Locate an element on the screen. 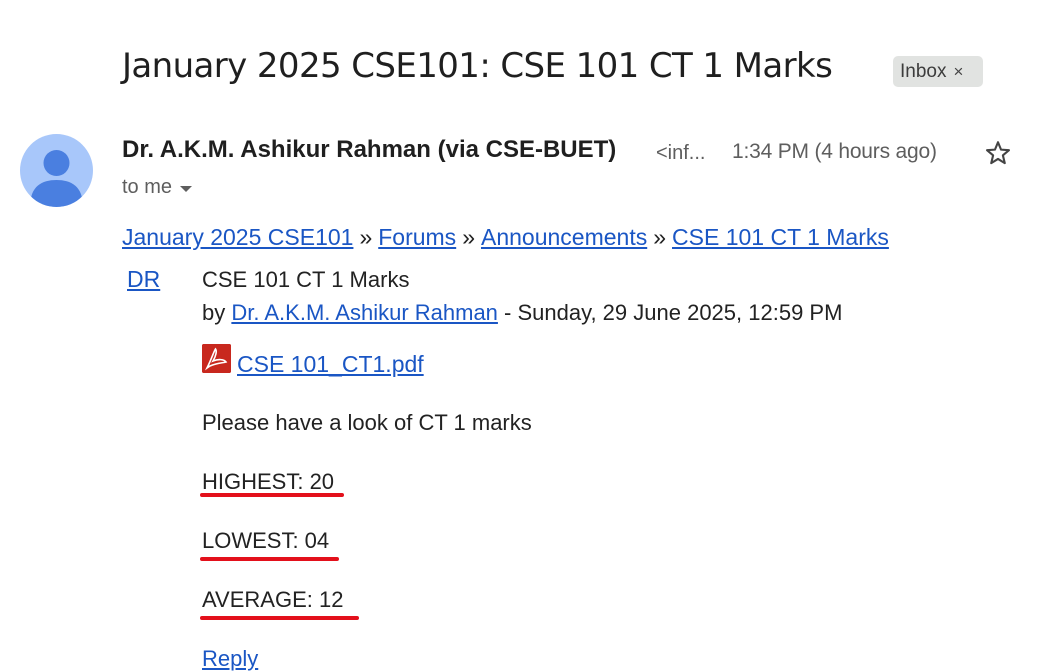 The width and height of the screenshot is (1040, 672). stat-average: AVERAGE: 12 is located at coordinates (273, 599).